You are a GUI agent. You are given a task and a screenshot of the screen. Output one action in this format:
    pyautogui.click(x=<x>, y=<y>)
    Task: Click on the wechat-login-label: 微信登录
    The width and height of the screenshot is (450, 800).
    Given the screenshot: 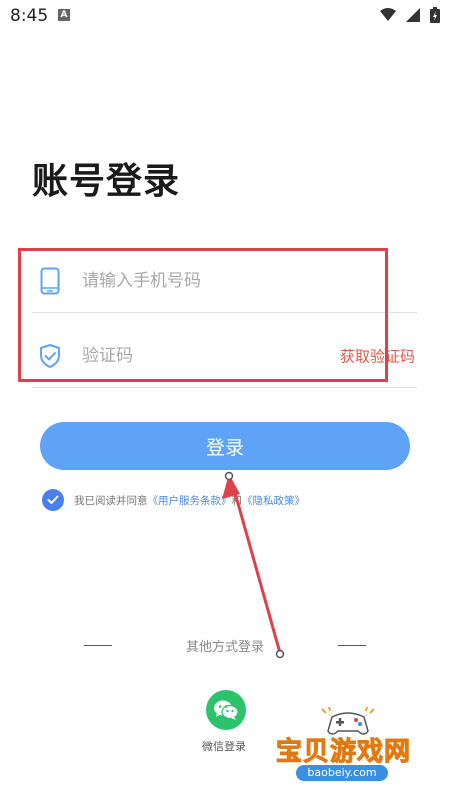 What is the action you would take?
    pyautogui.click(x=224, y=746)
    